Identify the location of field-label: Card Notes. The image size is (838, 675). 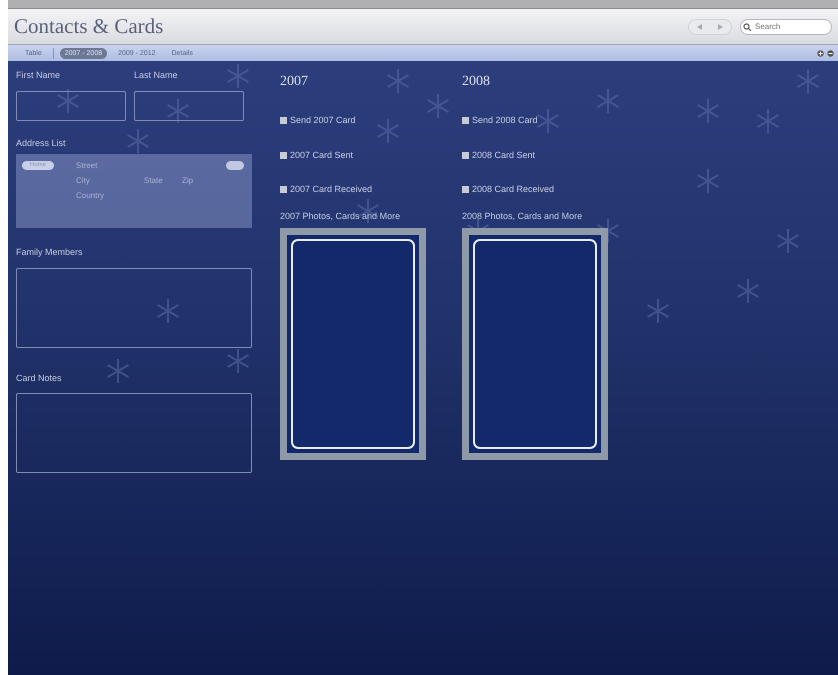
(39, 378).